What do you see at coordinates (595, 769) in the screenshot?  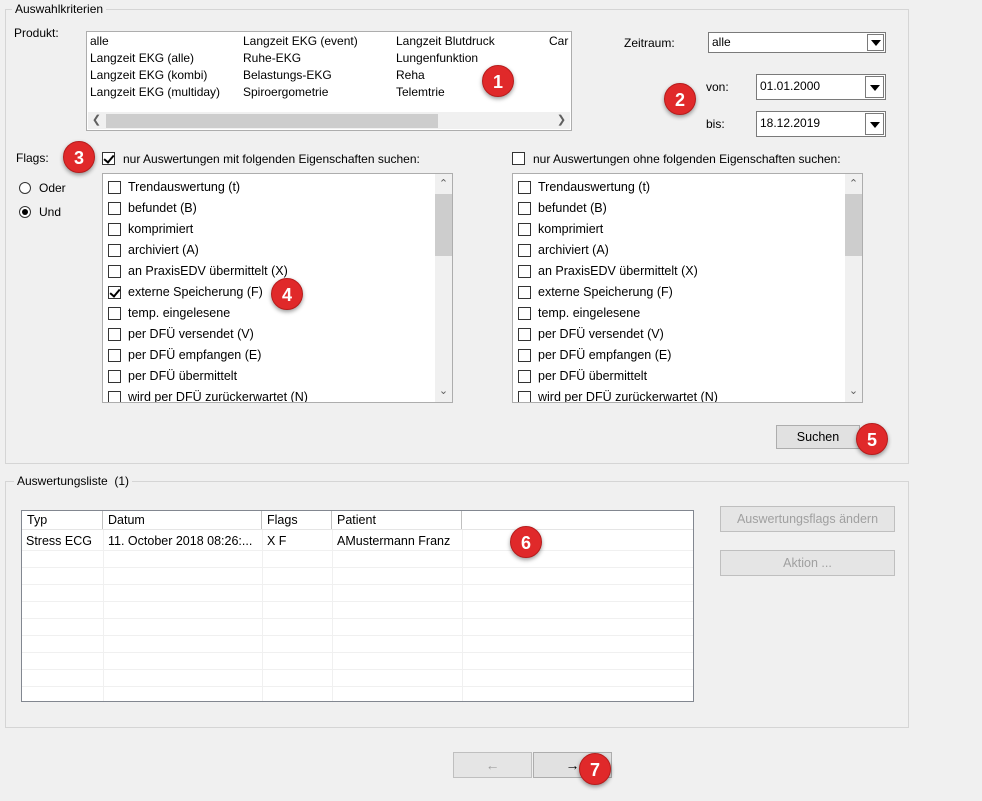 I see `annotation-badge-7: 7` at bounding box center [595, 769].